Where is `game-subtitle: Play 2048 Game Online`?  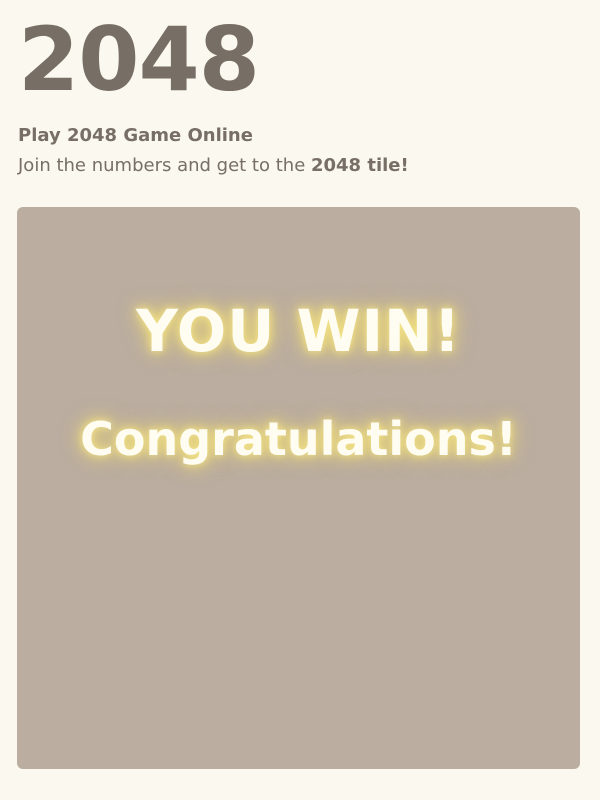 game-subtitle: Play 2048 Game Online is located at coordinates (135, 135).